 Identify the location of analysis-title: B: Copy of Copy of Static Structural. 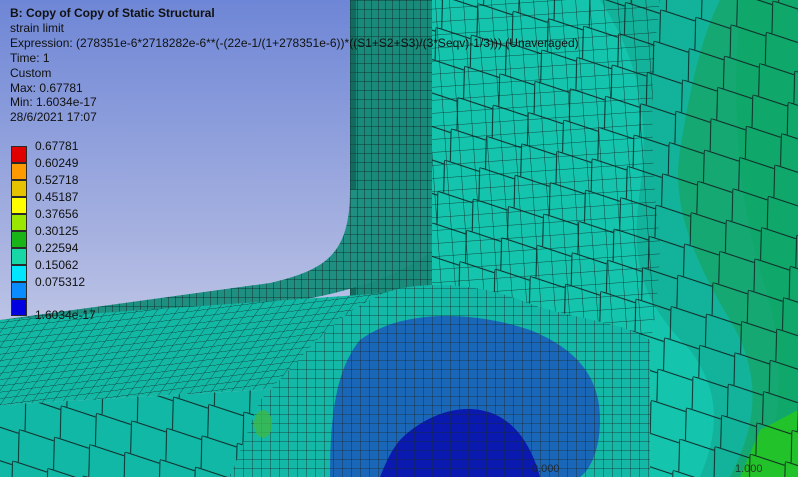
(112, 13).